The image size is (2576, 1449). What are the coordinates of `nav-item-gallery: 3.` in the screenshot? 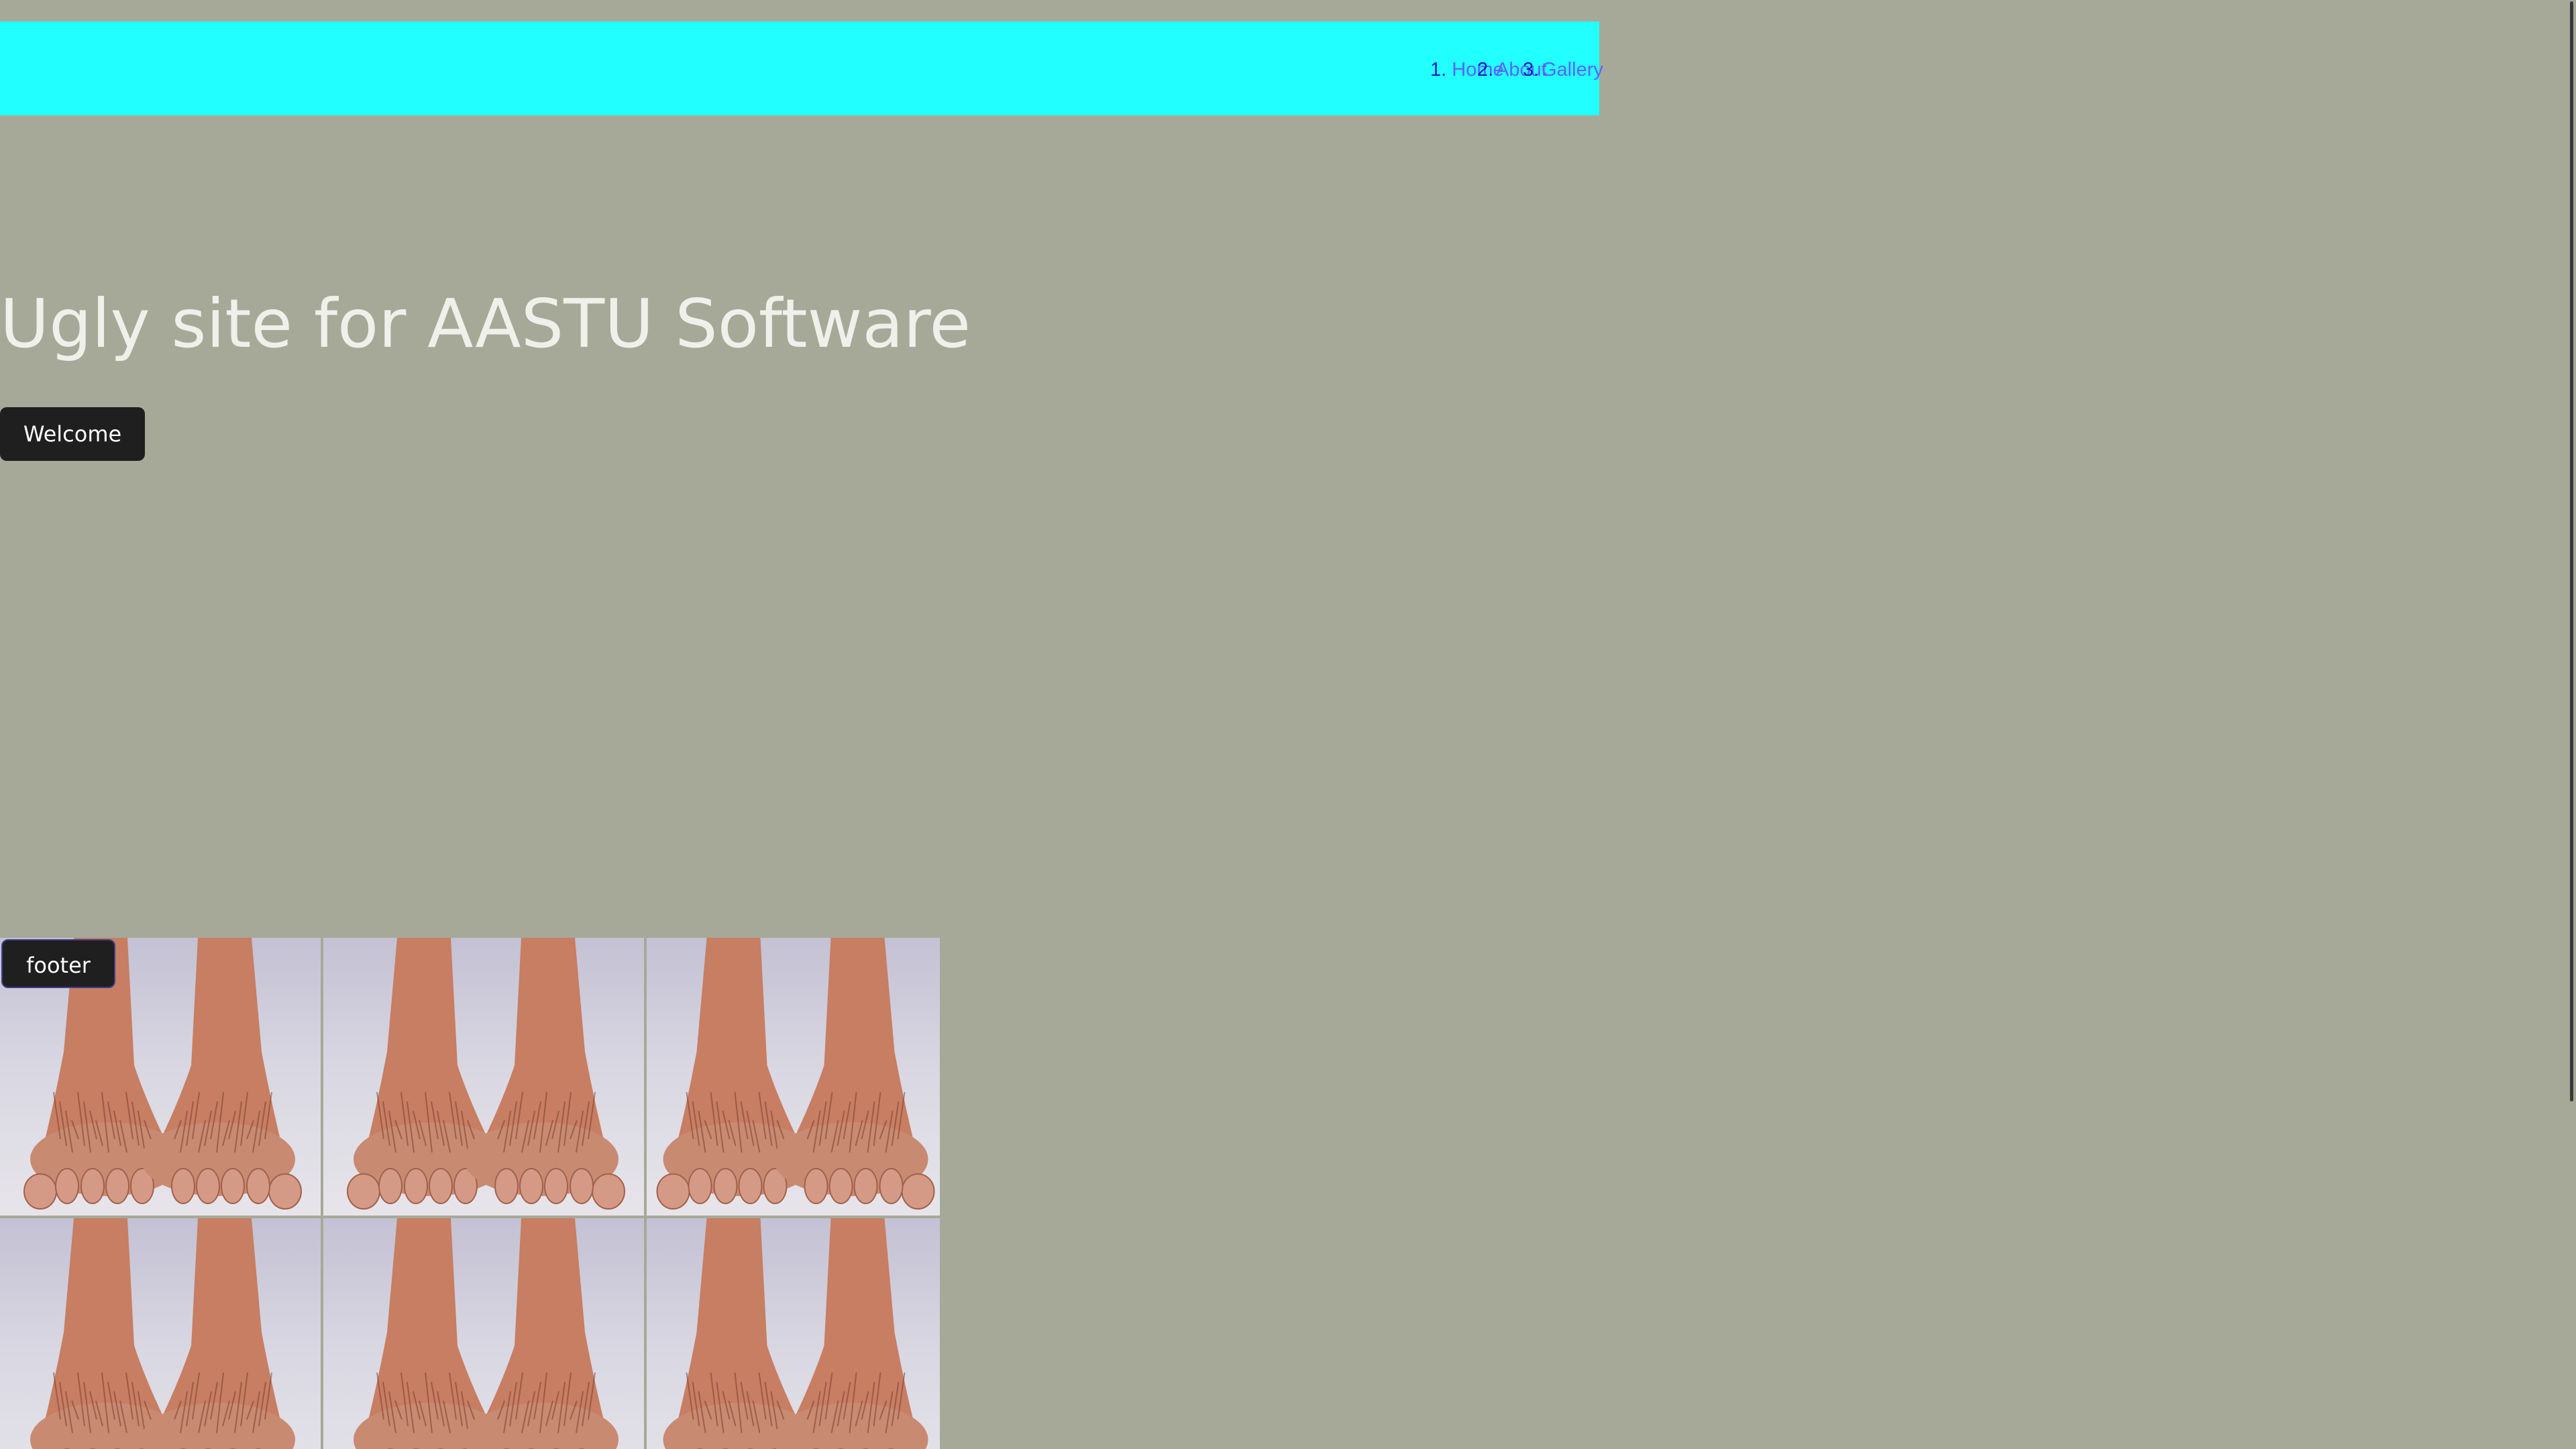 It's located at (1531, 69).